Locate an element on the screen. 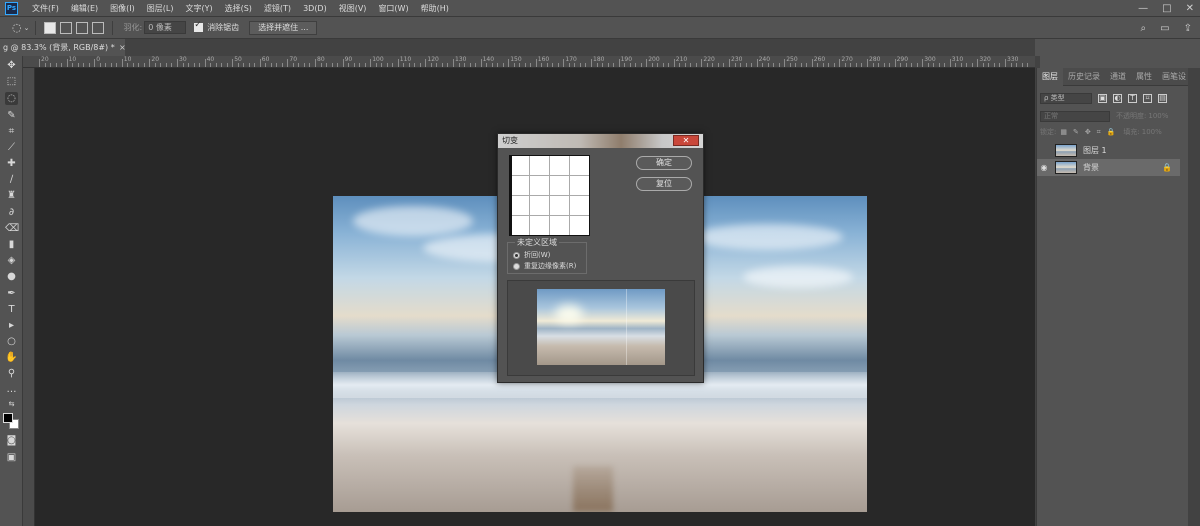  add-selection-icon is located at coordinates (66, 27).